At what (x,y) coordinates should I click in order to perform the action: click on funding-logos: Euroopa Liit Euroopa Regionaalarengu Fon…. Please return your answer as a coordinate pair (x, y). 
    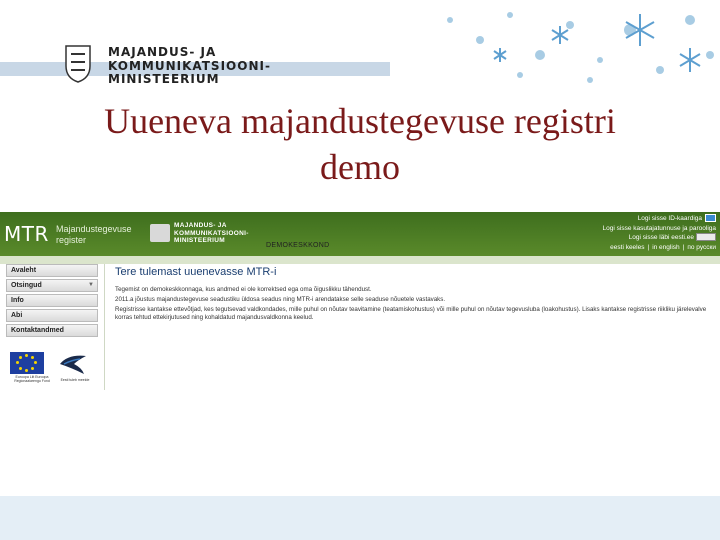
    Looking at the image, I should click on (55, 369).